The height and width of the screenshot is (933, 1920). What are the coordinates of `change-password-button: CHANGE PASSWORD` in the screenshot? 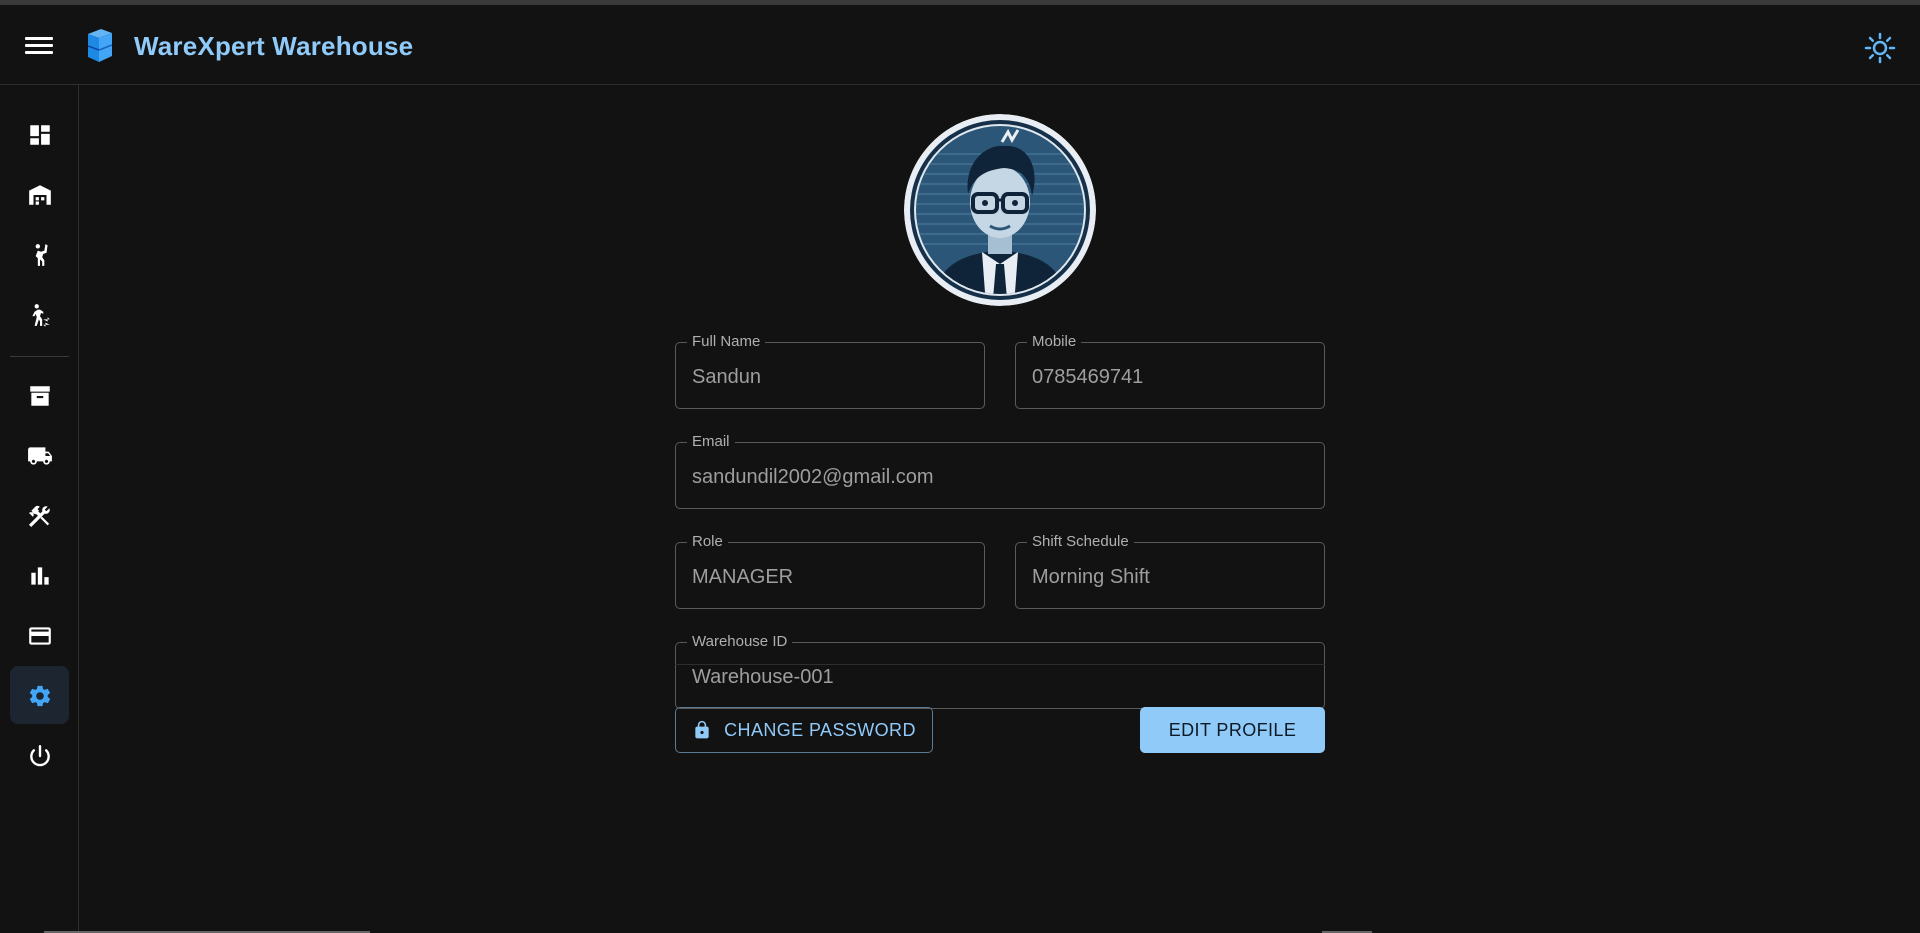 It's located at (804, 730).